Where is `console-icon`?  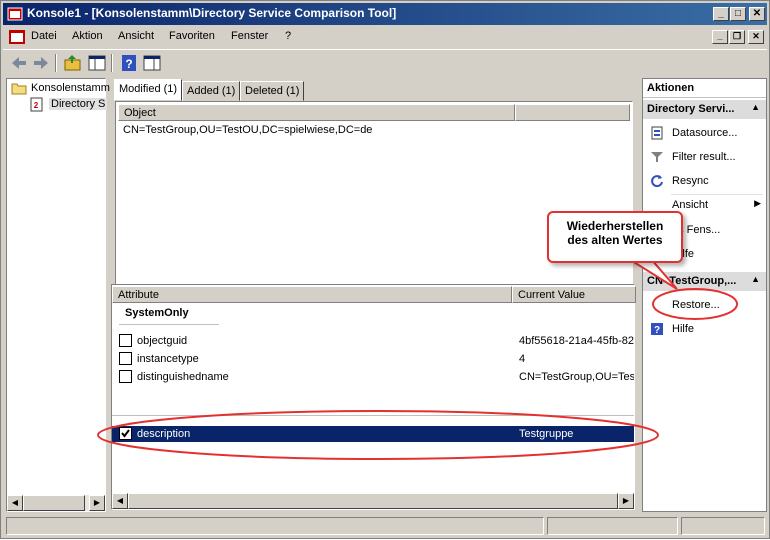 console-icon is located at coordinates (17, 37).